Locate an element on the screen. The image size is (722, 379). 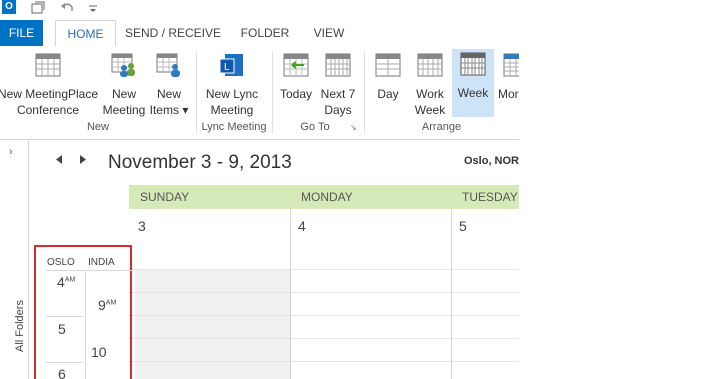
previous-week-arrow-icon is located at coordinates (59, 159).